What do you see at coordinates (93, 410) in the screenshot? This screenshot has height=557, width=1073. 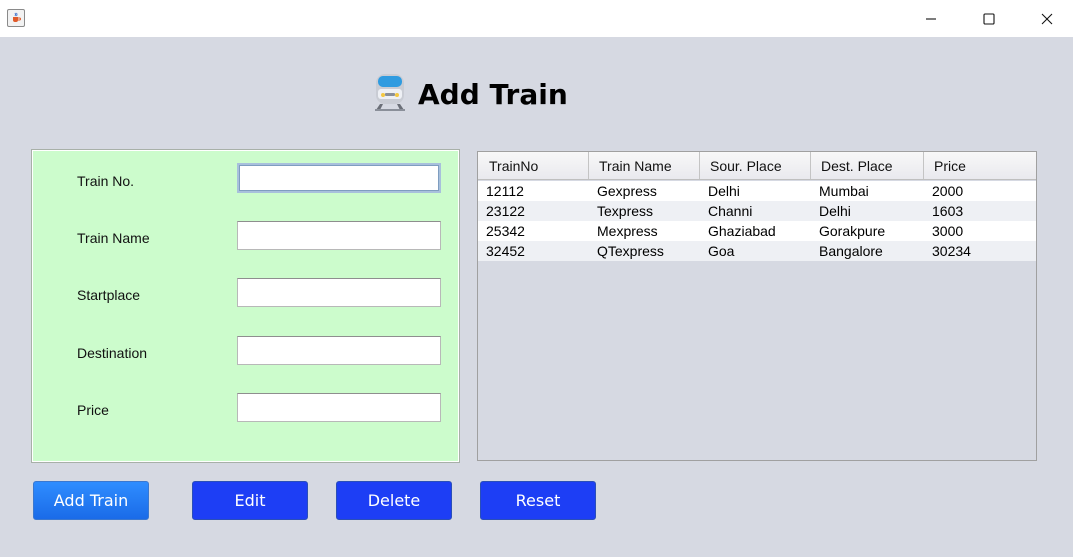 I see `price-label: Price` at bounding box center [93, 410].